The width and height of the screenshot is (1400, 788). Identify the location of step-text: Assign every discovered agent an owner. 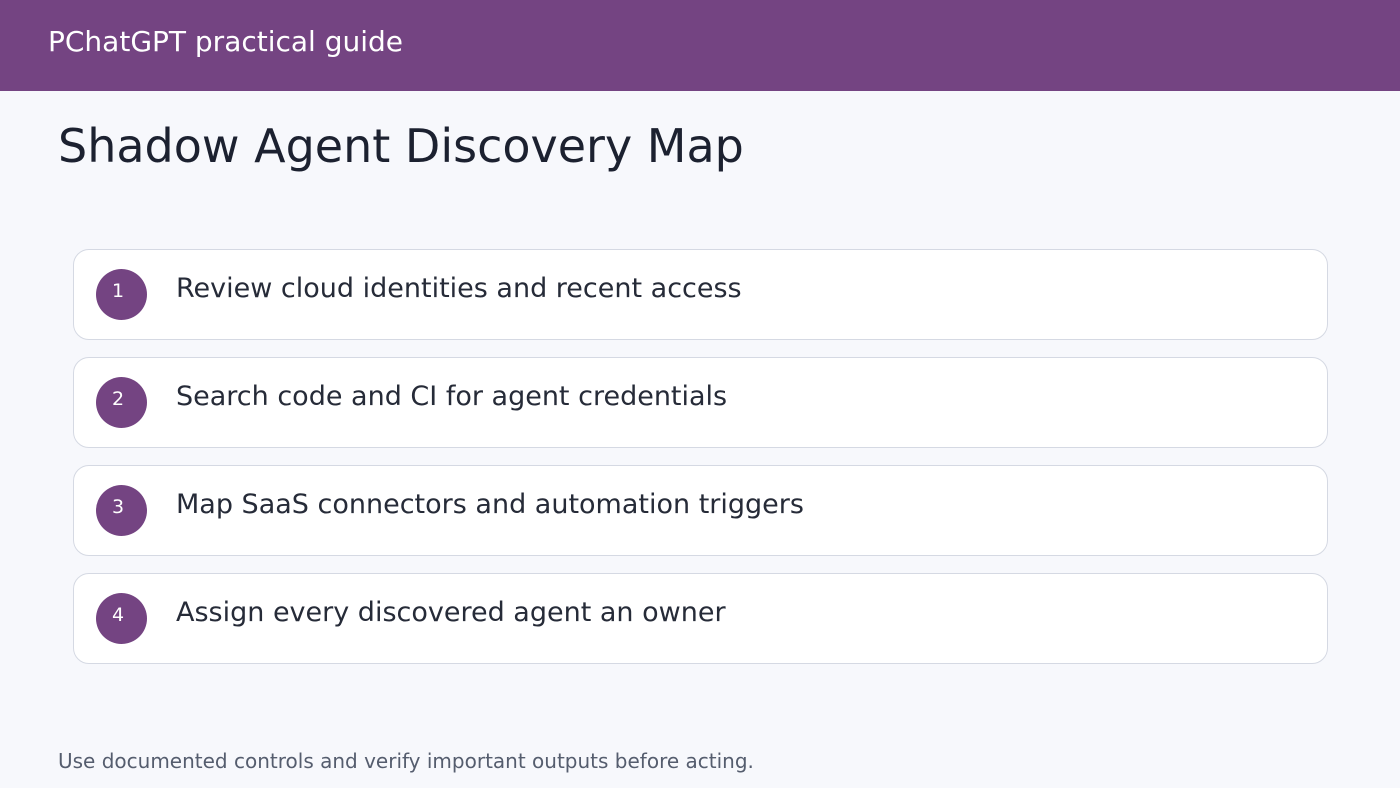
(451, 612).